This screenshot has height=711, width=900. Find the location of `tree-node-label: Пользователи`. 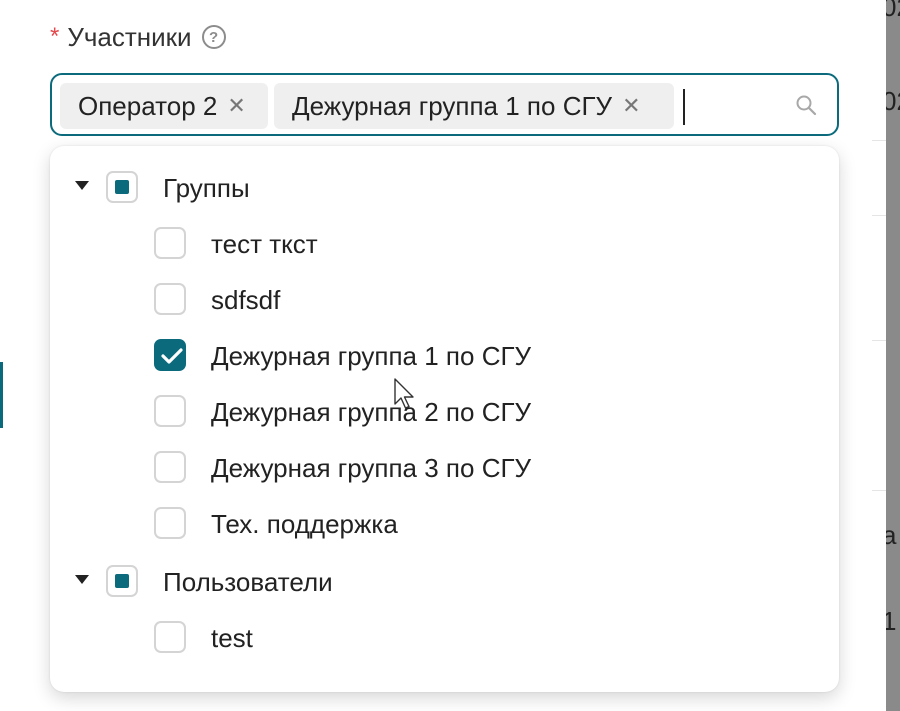

tree-node-label: Пользователи is located at coordinates (248, 581).